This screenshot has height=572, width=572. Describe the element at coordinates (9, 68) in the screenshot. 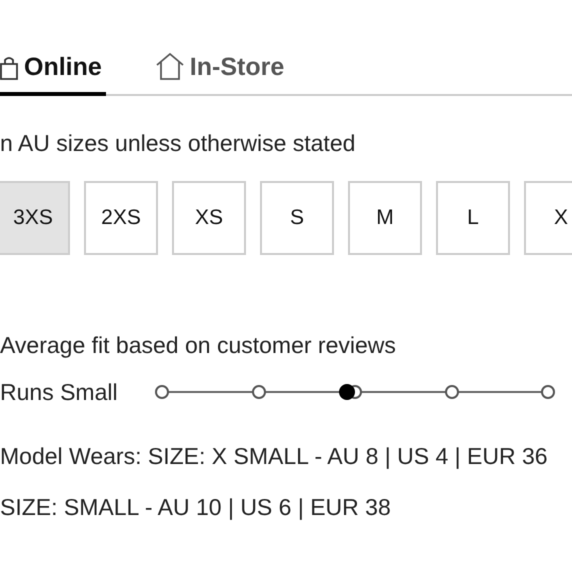

I see `bag-icon` at that location.